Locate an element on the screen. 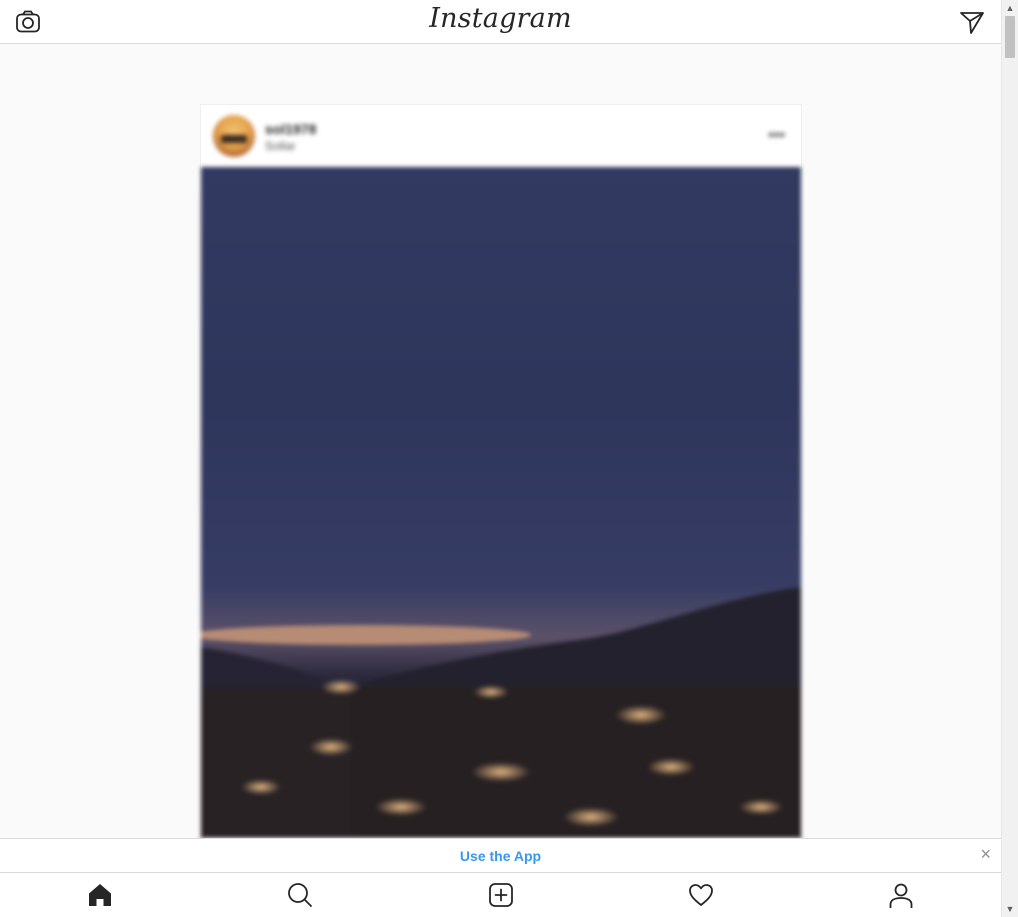  activity-heart-icon is located at coordinates (701, 895).